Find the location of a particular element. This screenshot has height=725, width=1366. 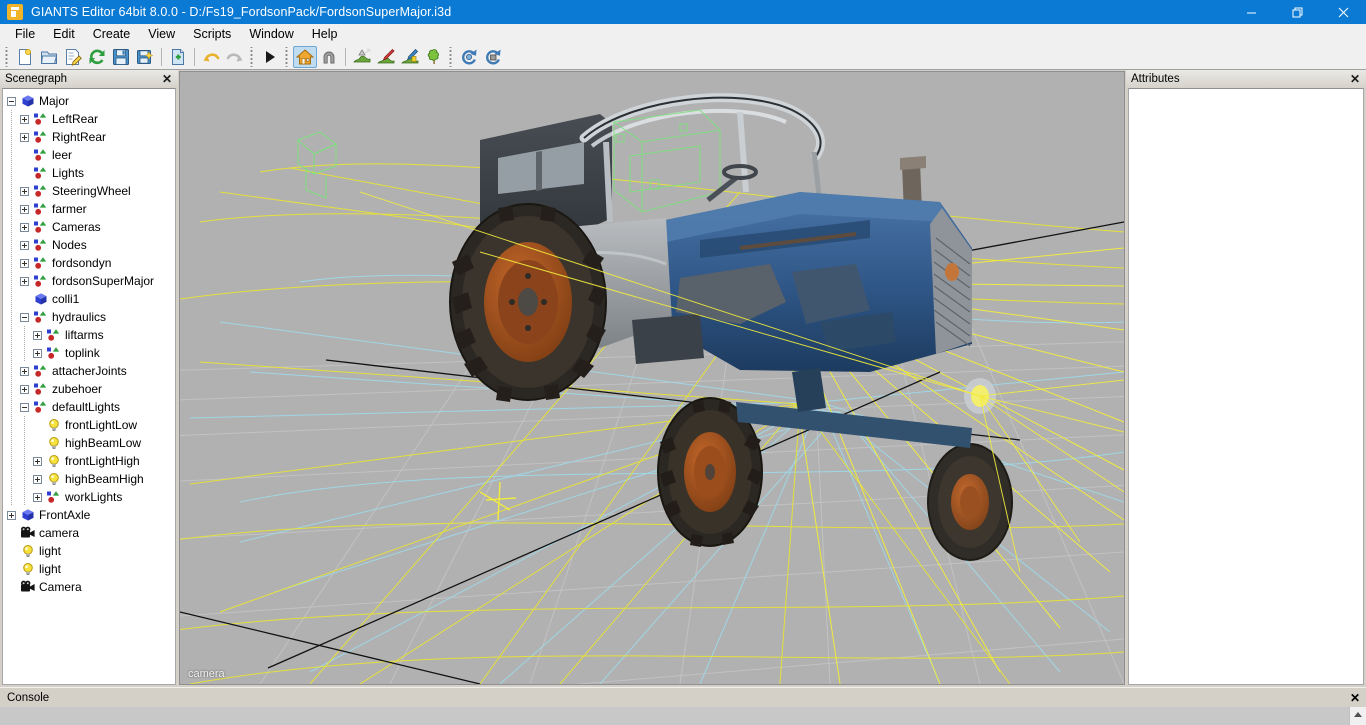

tree-node-fordsonsupermajor: fordsonSuperMajor is located at coordinates (89, 281).